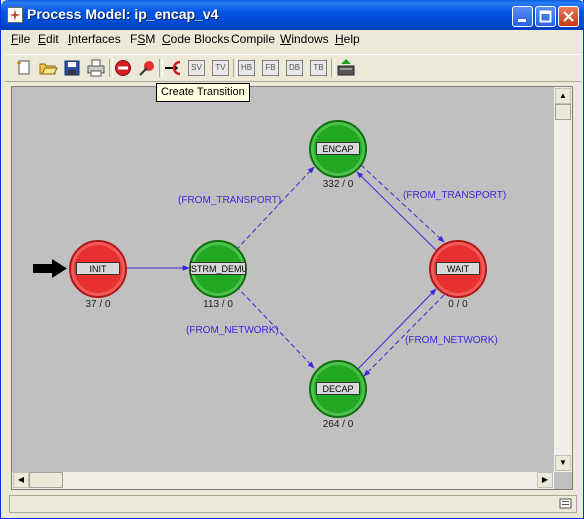  Describe the element at coordinates (24, 68) in the screenshot. I see `new-file-icon` at that location.